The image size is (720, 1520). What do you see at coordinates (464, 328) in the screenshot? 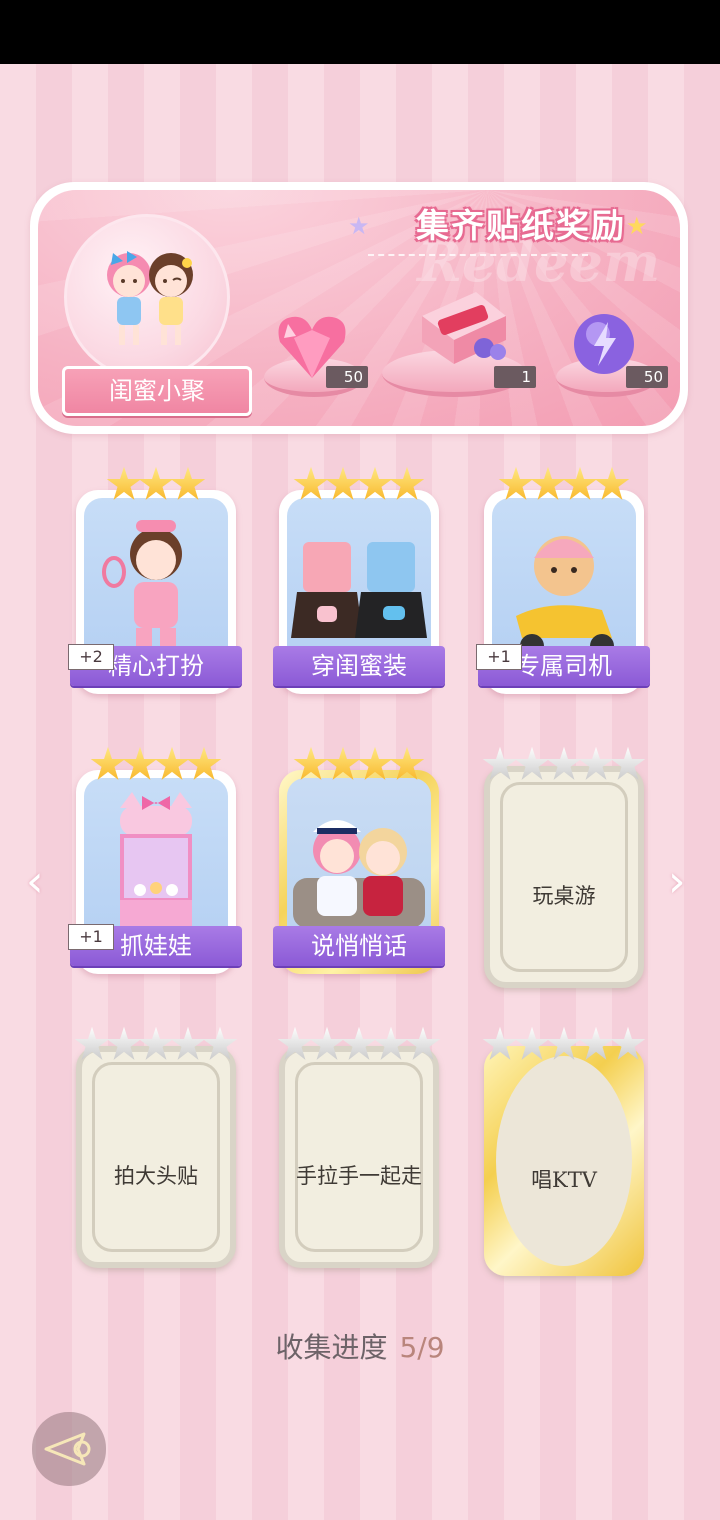
I see `gift-box-icon` at bounding box center [464, 328].